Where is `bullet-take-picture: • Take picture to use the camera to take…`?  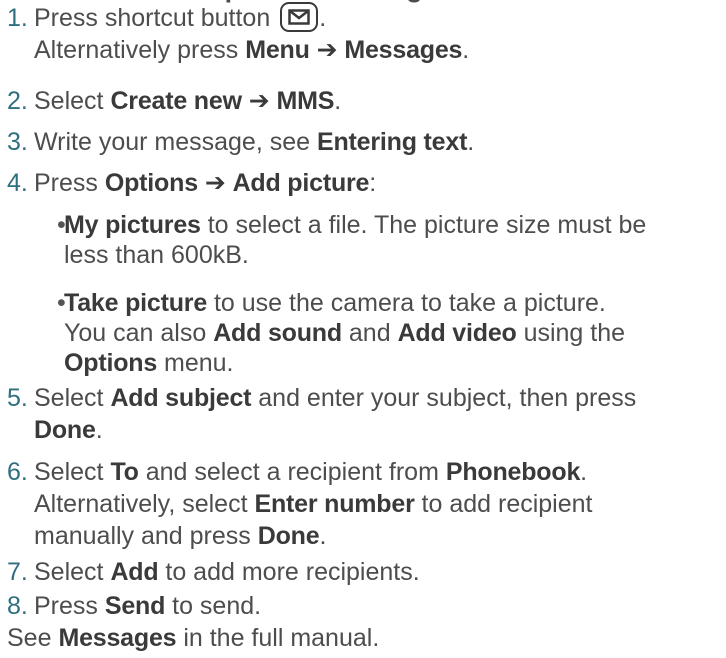
bullet-take-picture: • Take picture to use the camera to take… is located at coordinates (341, 333).